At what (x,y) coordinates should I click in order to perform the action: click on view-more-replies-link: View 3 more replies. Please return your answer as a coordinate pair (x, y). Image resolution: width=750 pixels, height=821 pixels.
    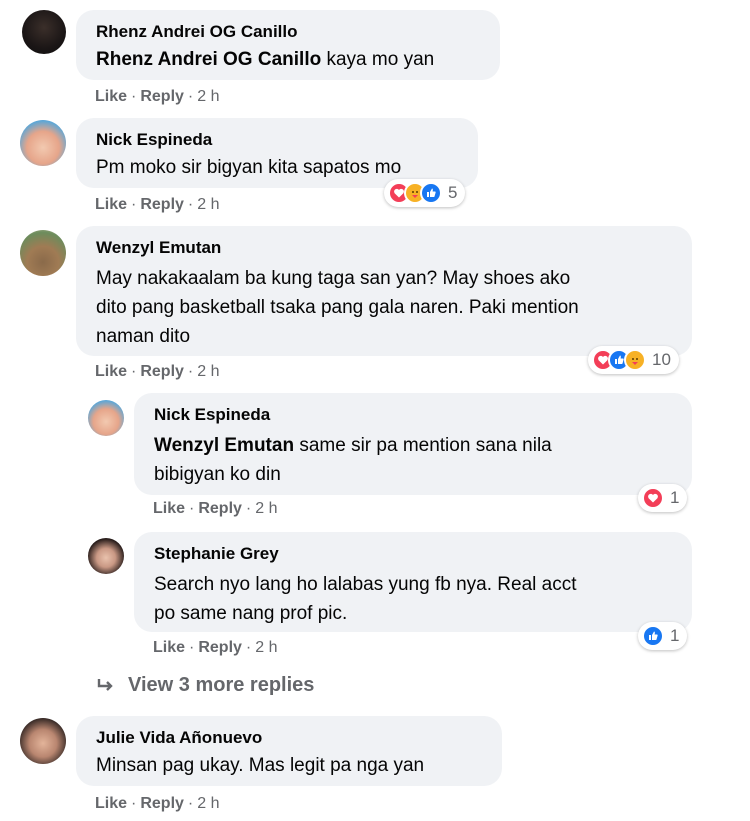
    Looking at the image, I should click on (205, 685).